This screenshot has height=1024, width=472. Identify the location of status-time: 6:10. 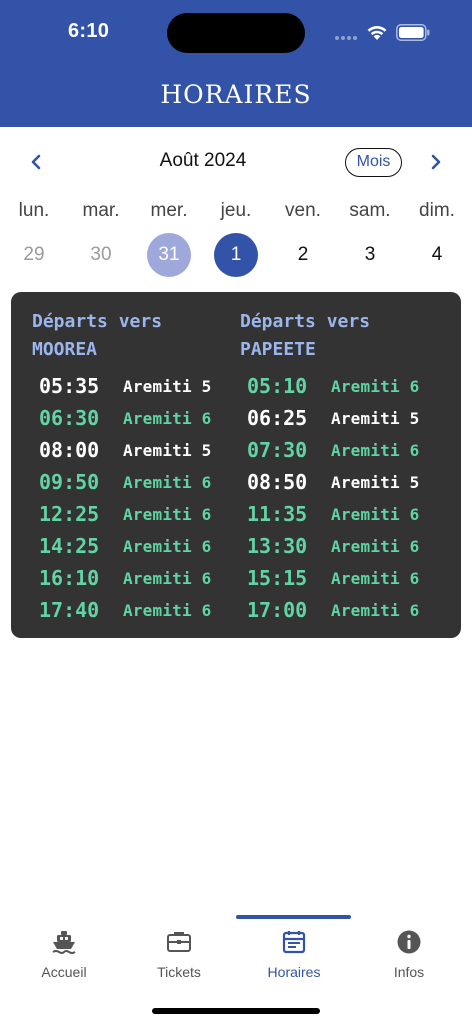
(89, 31).